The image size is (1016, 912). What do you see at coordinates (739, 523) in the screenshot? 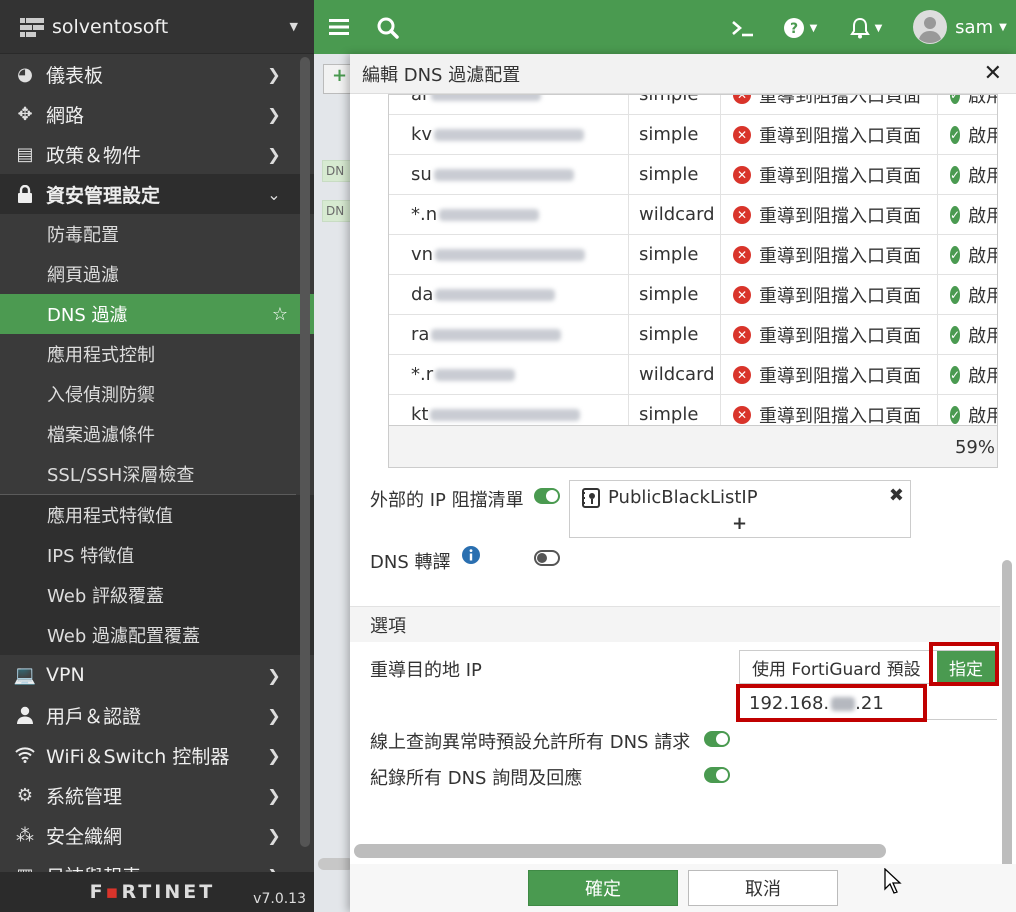
I see `add-entry-icon: +` at bounding box center [739, 523].